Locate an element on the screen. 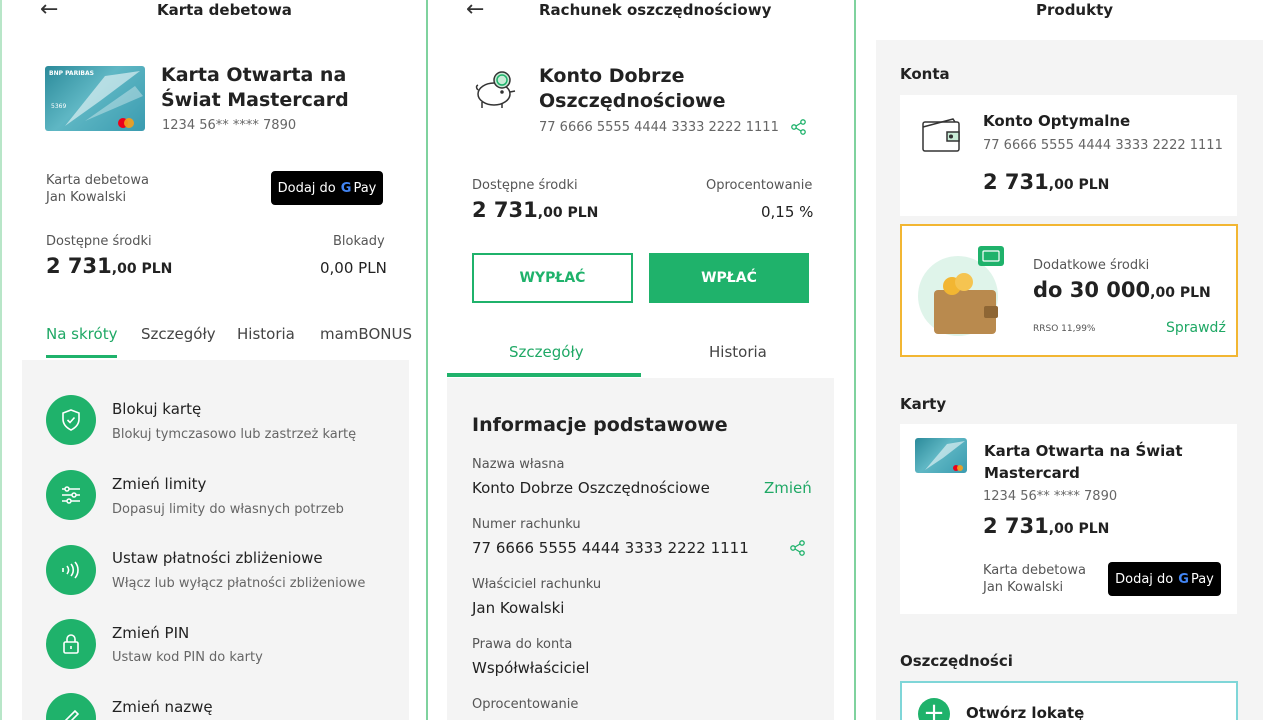 Image resolution: width=1280 pixels, height=720 pixels. contactless-icon is located at coordinates (71, 570).